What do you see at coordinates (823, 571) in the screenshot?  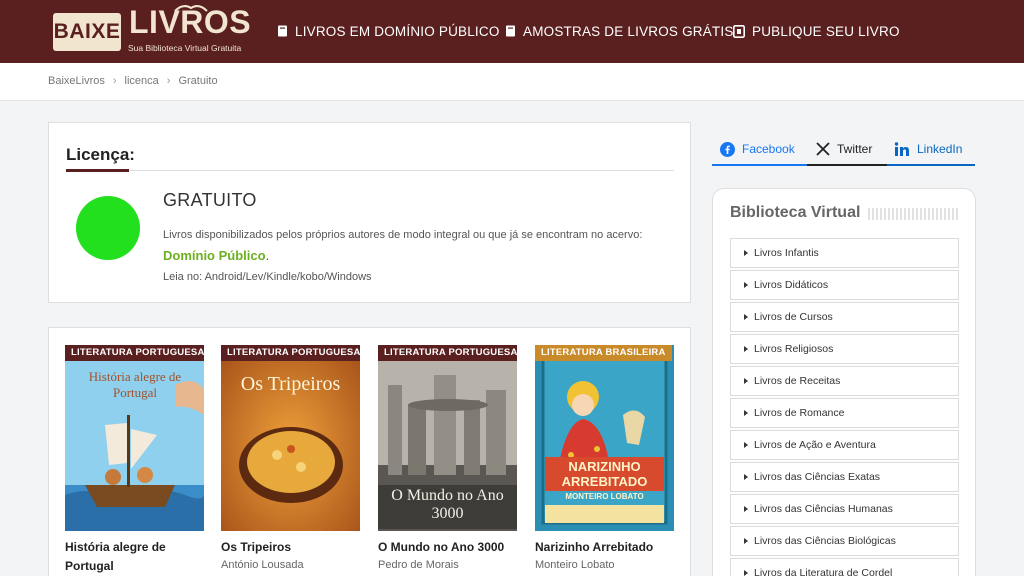 I see `sidebar-item-label: Livros da Literatura de Cordel` at bounding box center [823, 571].